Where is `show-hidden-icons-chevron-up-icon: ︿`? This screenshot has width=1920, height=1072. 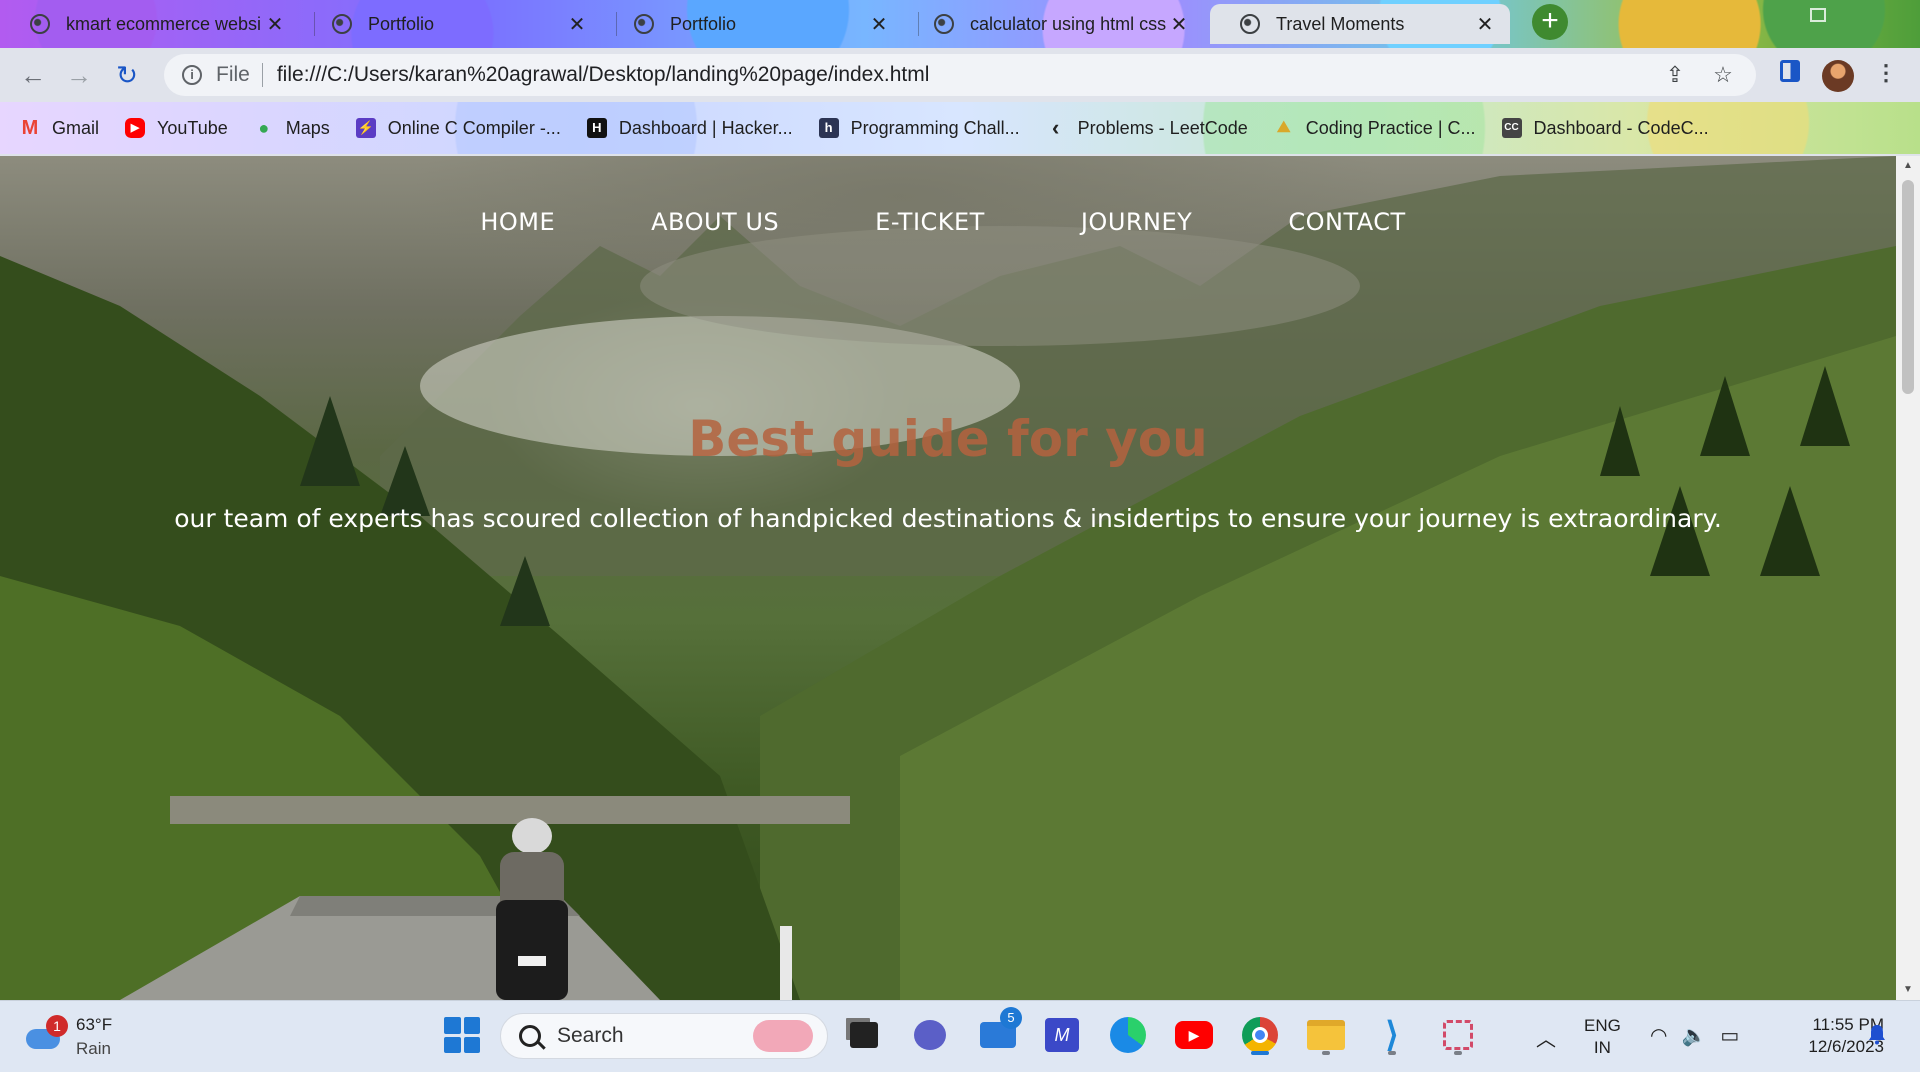
show-hidden-icons-chevron-up-icon: ︿ is located at coordinates (1546, 1037).